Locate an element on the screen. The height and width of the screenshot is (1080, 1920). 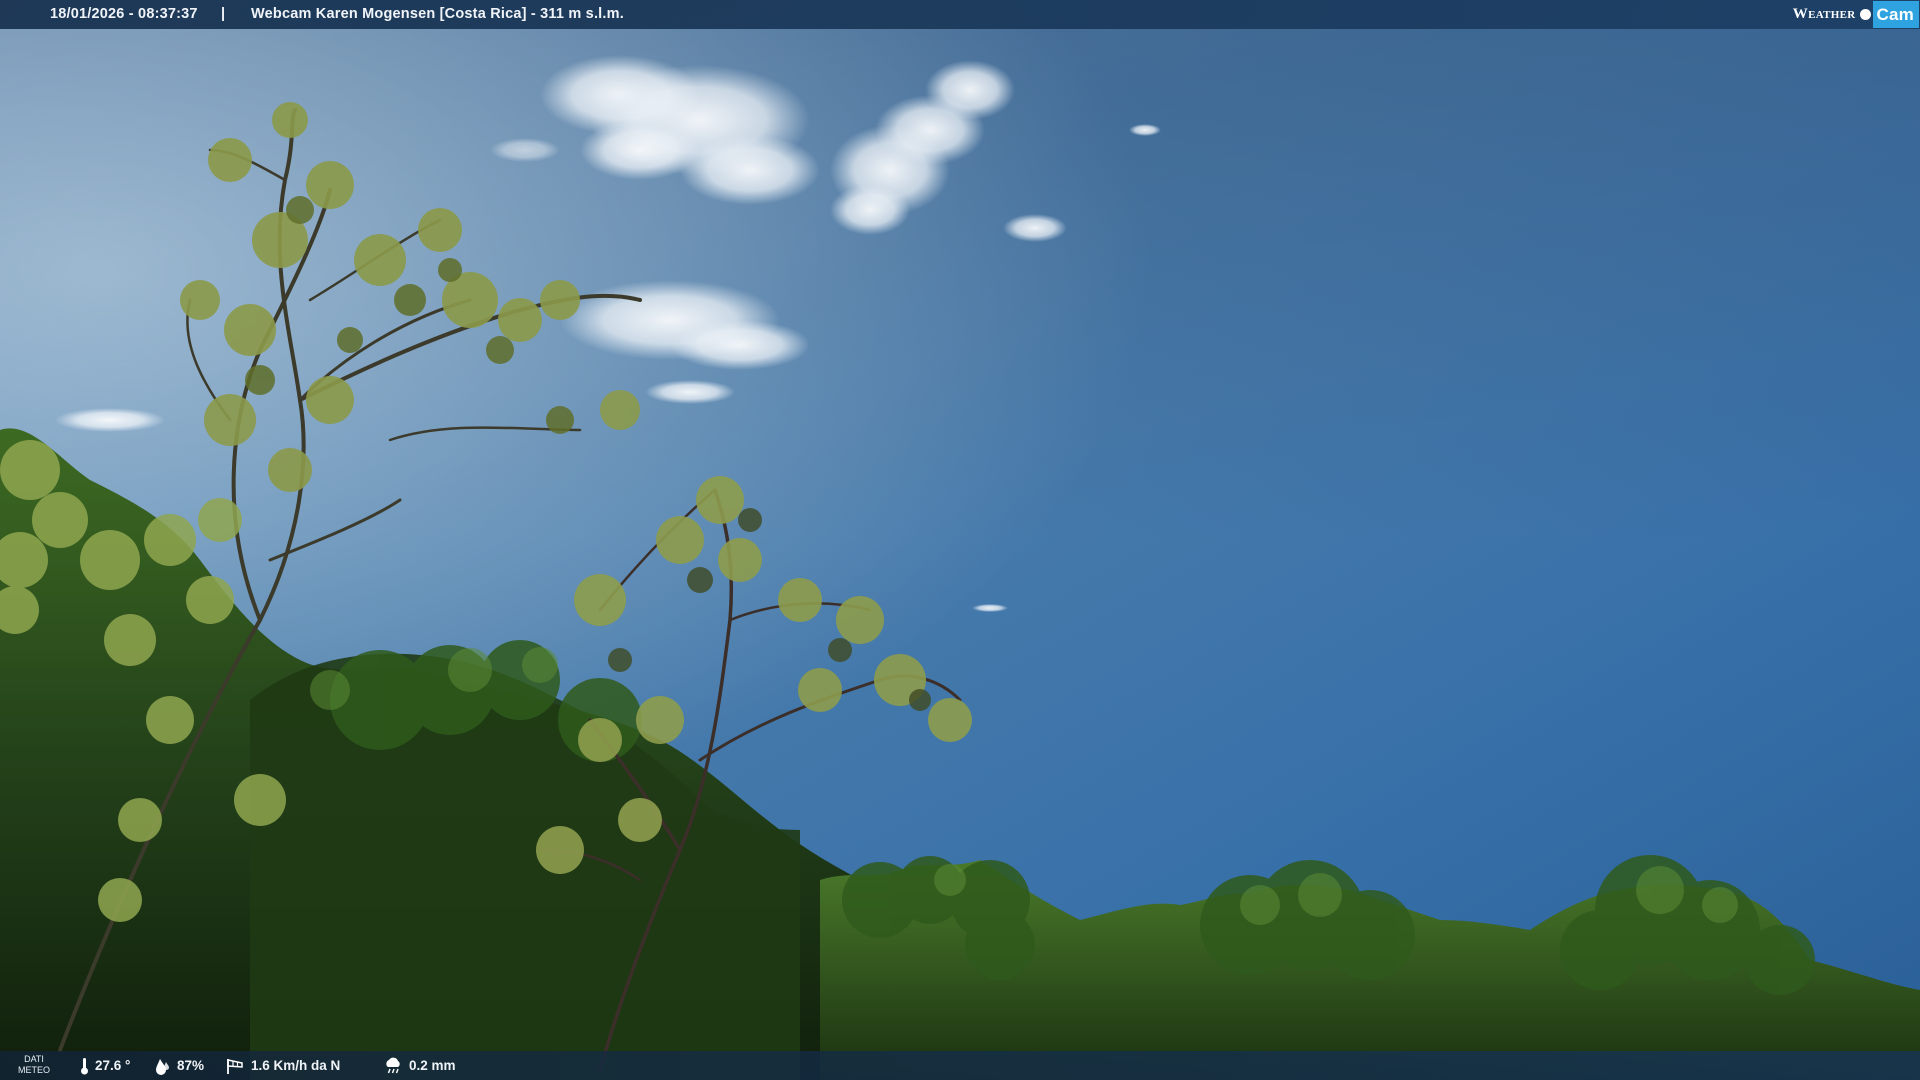
rain-cloud-icon is located at coordinates (393, 1065).